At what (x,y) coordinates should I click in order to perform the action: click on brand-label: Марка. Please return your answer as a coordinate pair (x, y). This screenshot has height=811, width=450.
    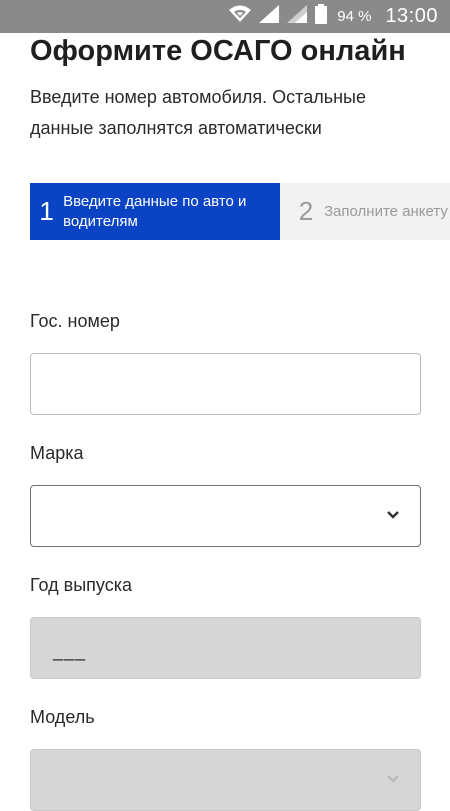
    Looking at the image, I should click on (57, 453).